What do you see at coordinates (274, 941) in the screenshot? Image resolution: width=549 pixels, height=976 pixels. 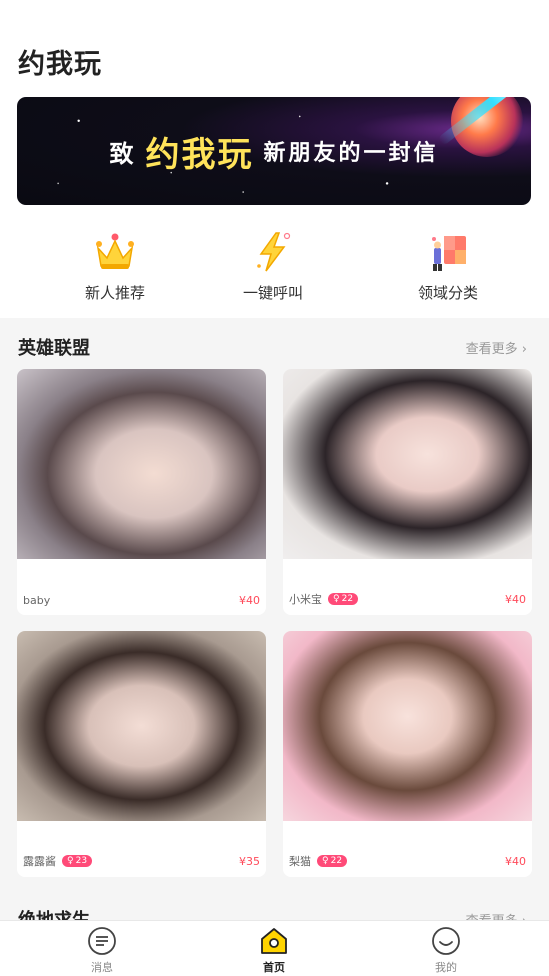 I see `home-icon` at bounding box center [274, 941].